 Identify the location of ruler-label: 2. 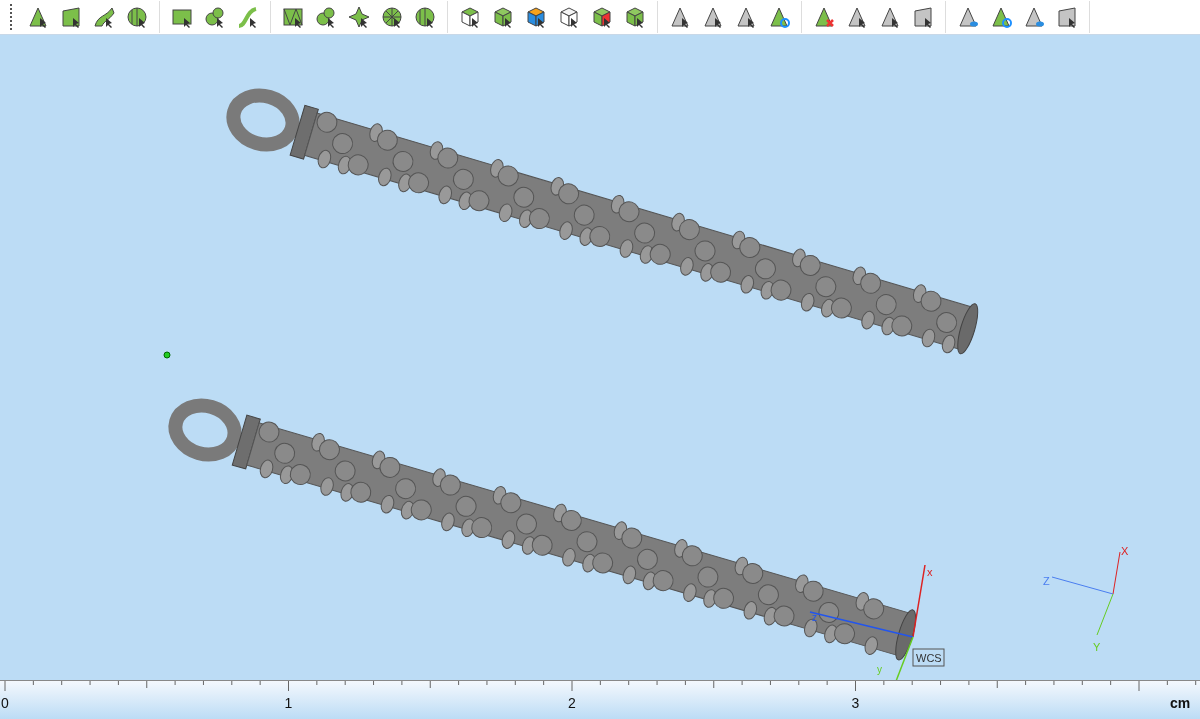
(572, 703).